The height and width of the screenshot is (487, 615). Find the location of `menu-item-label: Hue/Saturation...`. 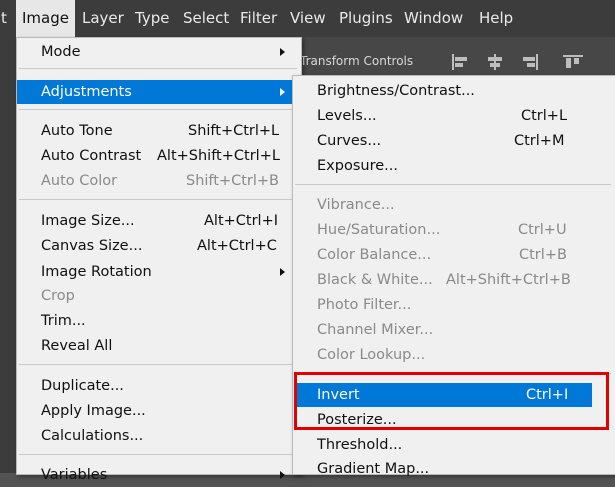

menu-item-label: Hue/Saturation... is located at coordinates (379, 230).